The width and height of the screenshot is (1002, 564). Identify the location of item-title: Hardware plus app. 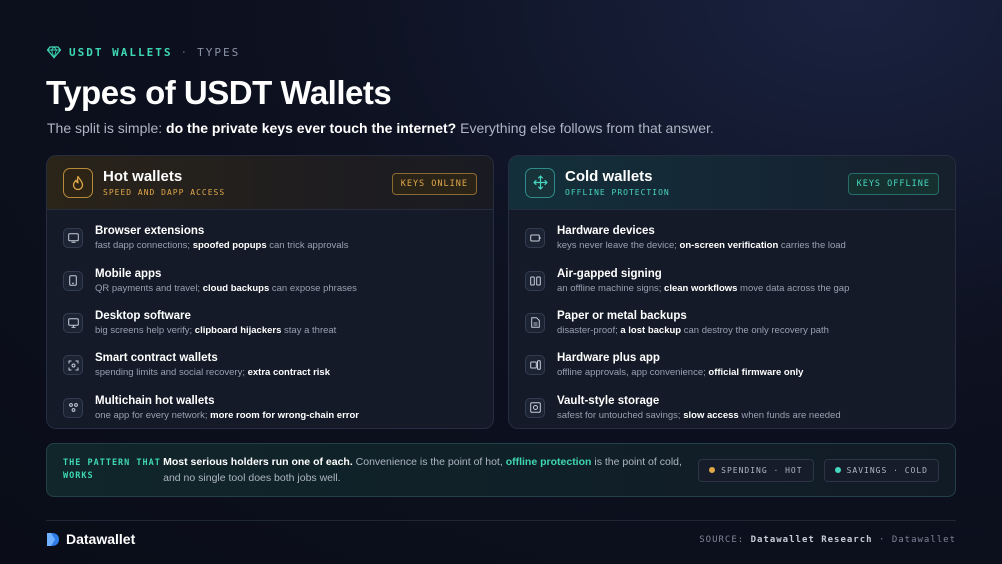
(608, 358).